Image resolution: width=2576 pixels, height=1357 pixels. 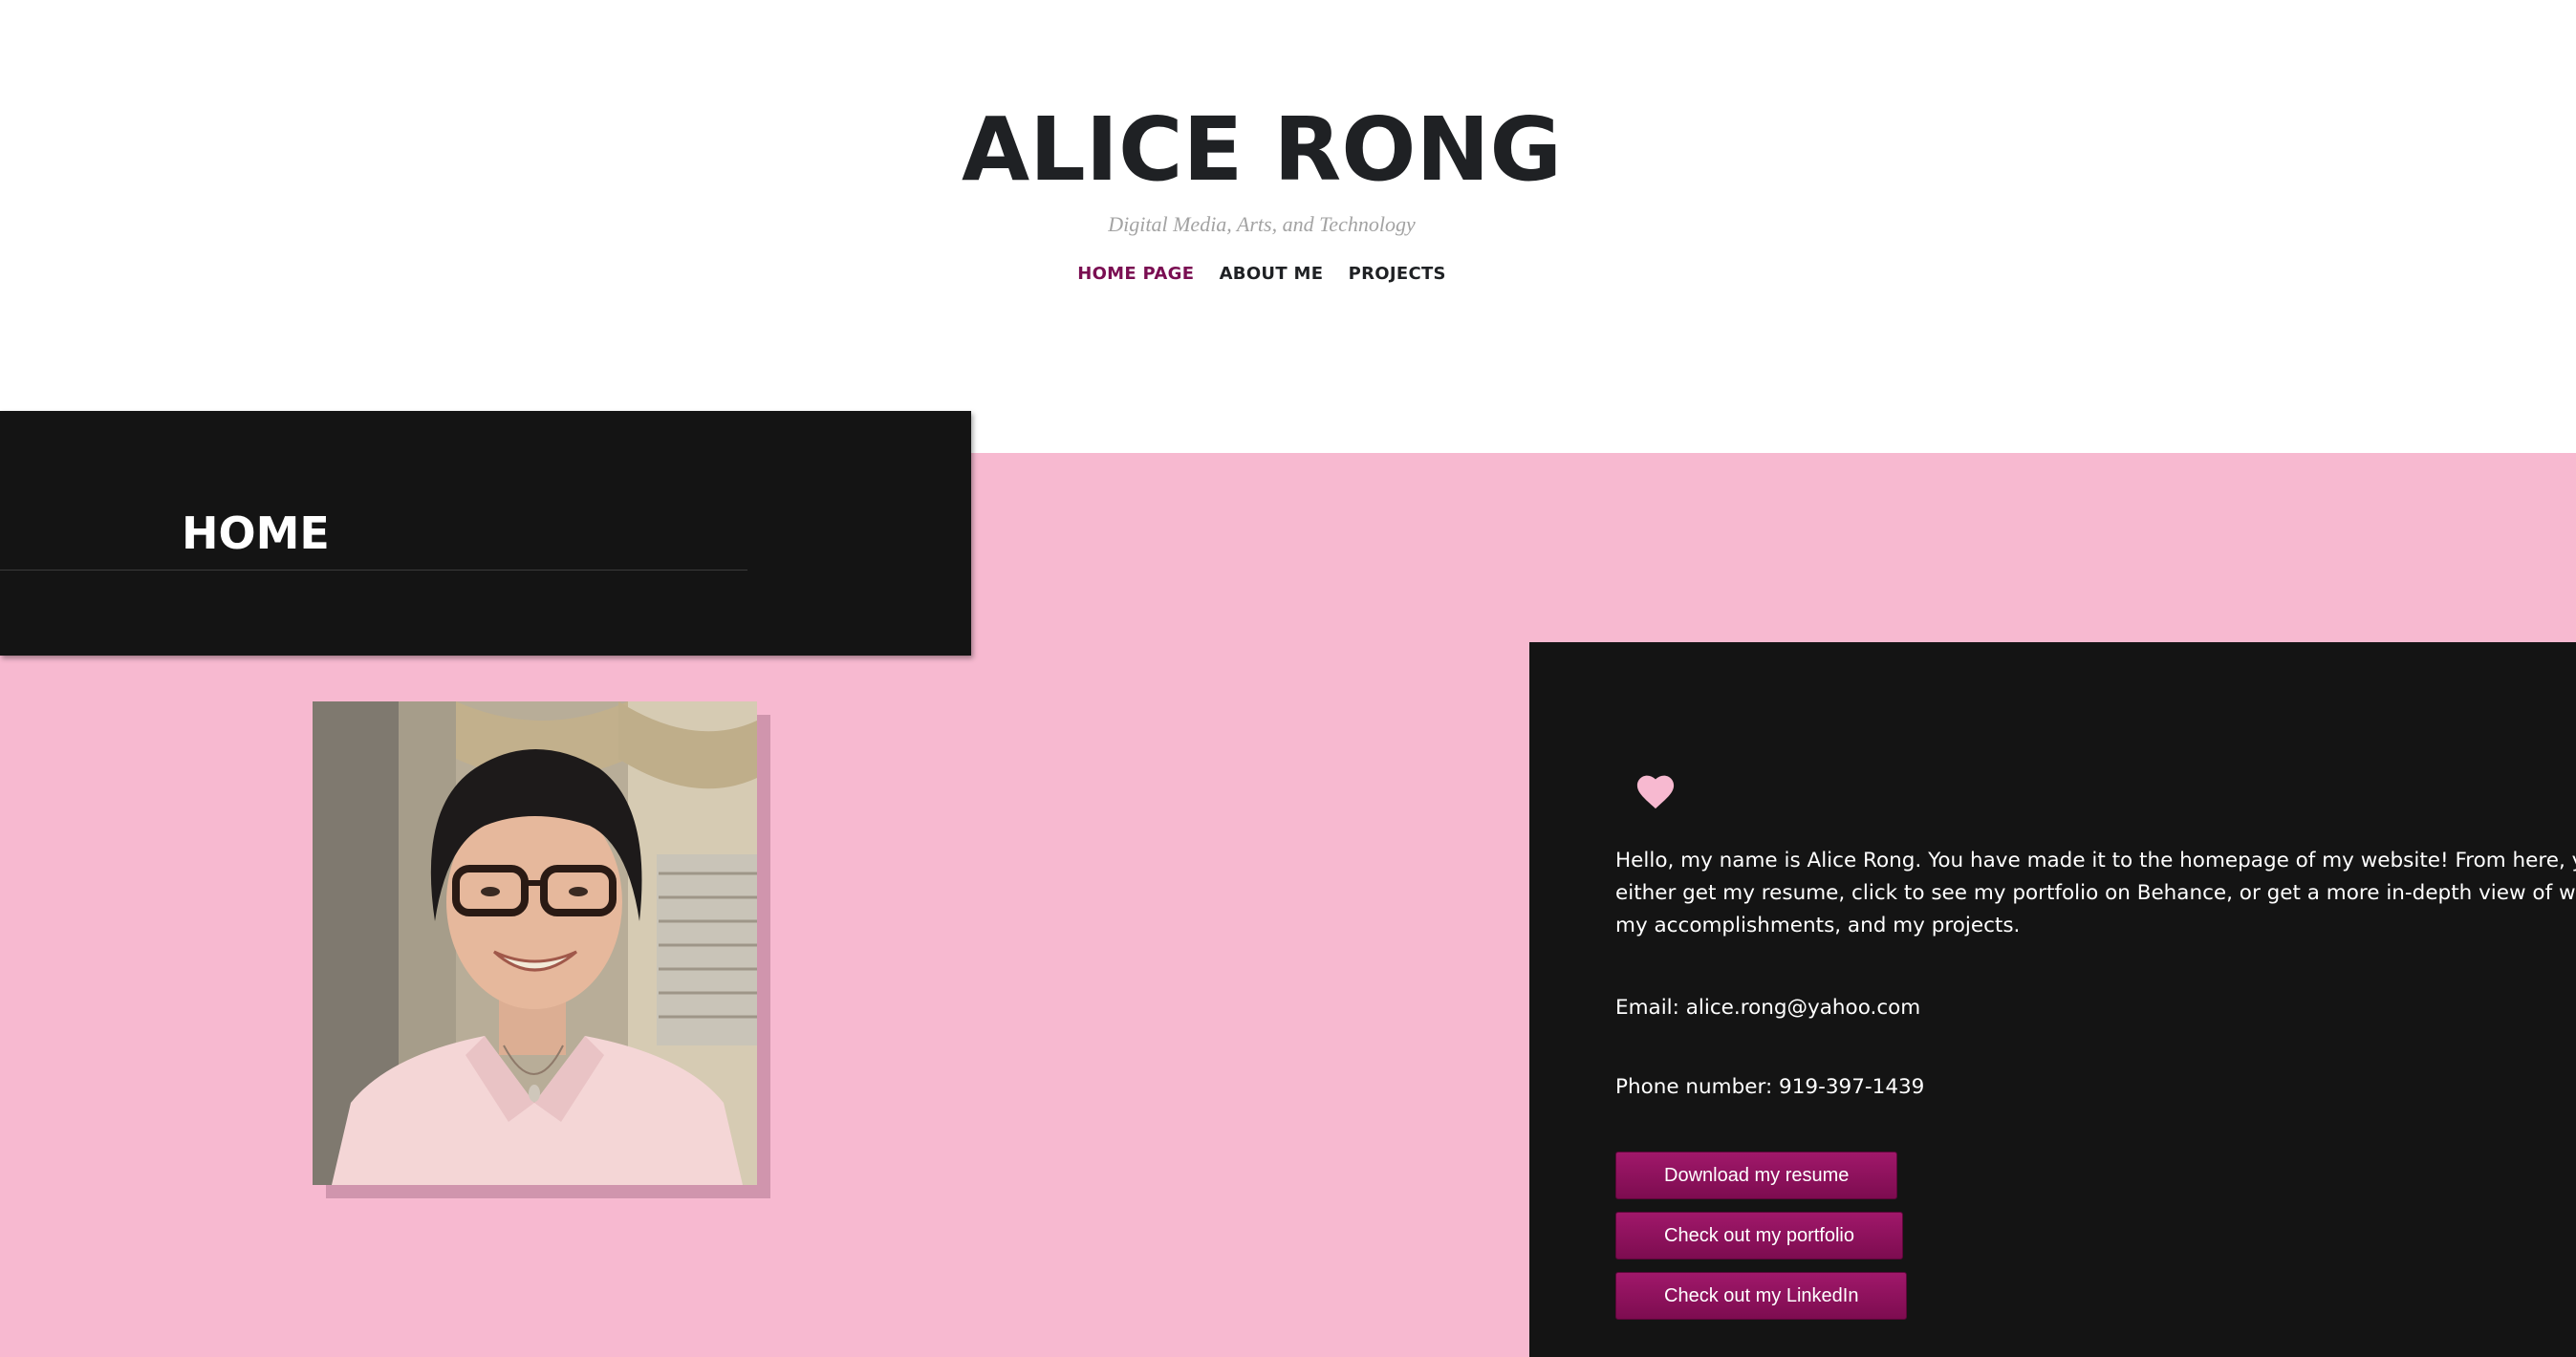 I want to click on email-text: Email: alice.rong@yahoo.com, so click(x=1768, y=1008).